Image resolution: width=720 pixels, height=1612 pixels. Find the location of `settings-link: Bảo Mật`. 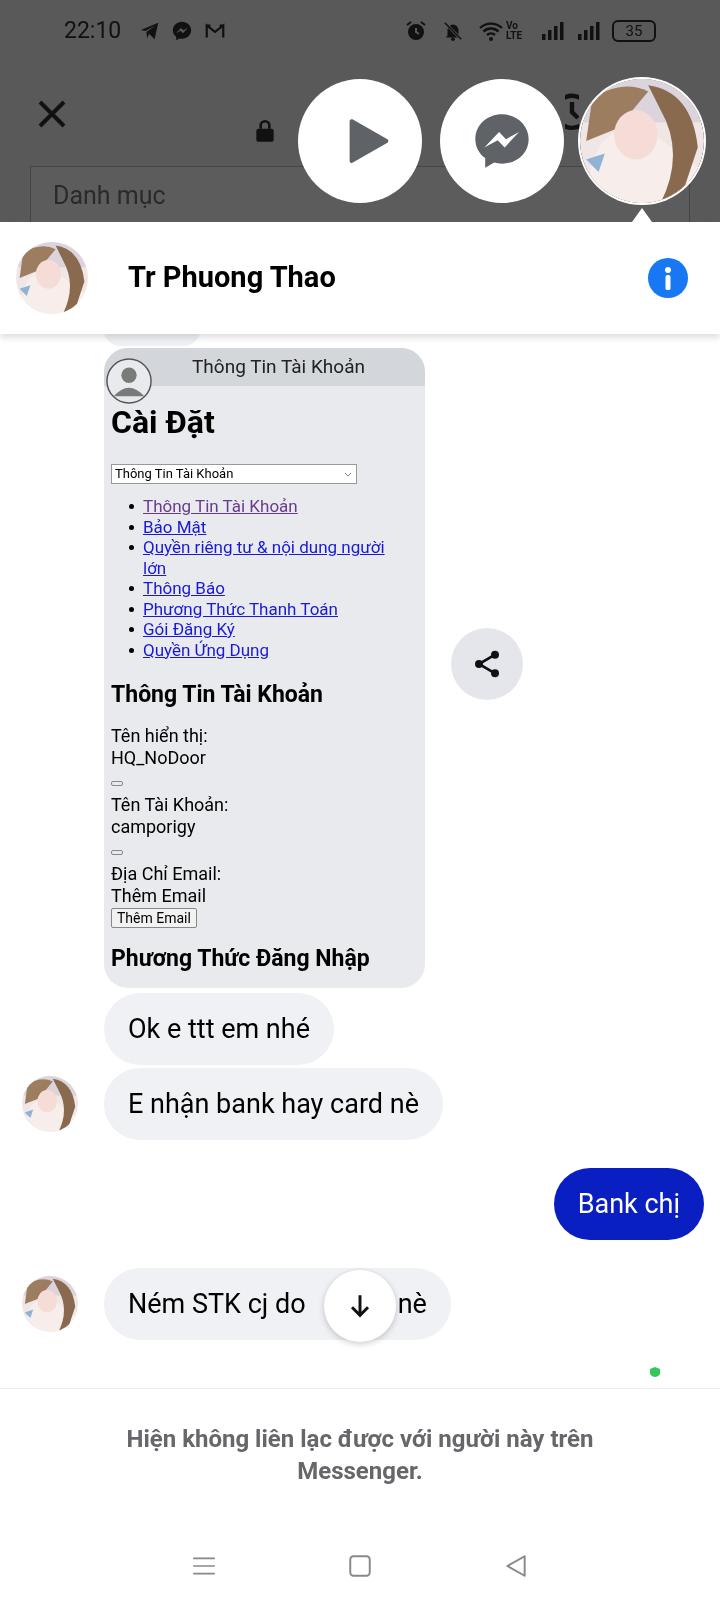

settings-link: Bảo Mật is located at coordinates (175, 526).